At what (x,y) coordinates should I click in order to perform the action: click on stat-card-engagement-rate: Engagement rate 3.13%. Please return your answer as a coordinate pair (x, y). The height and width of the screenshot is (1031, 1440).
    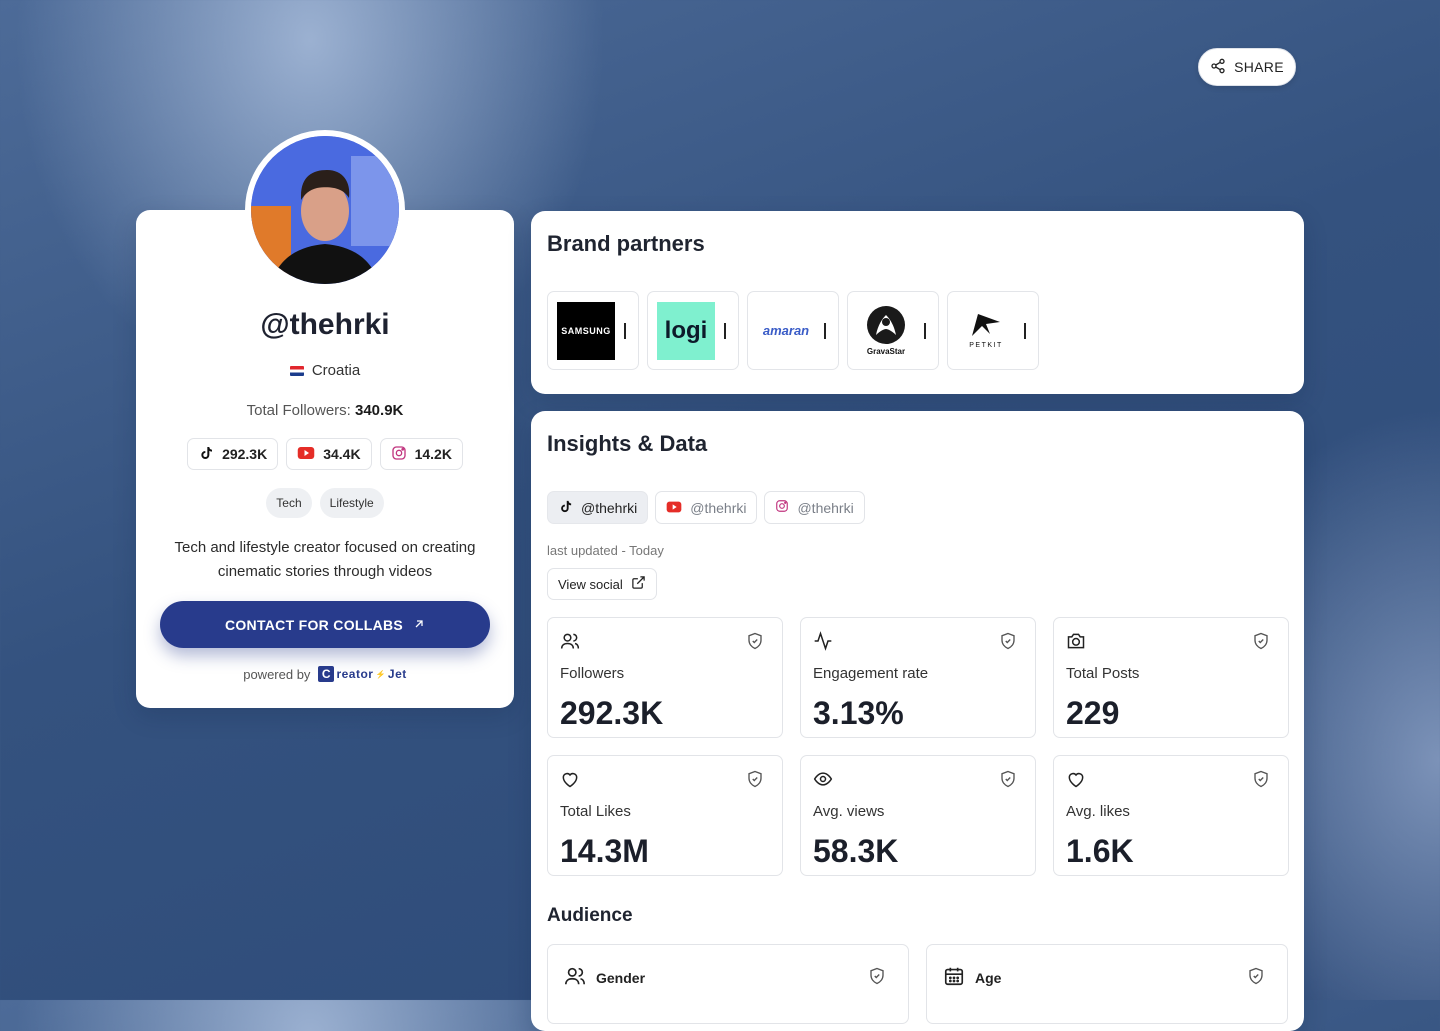
    Looking at the image, I should click on (918, 677).